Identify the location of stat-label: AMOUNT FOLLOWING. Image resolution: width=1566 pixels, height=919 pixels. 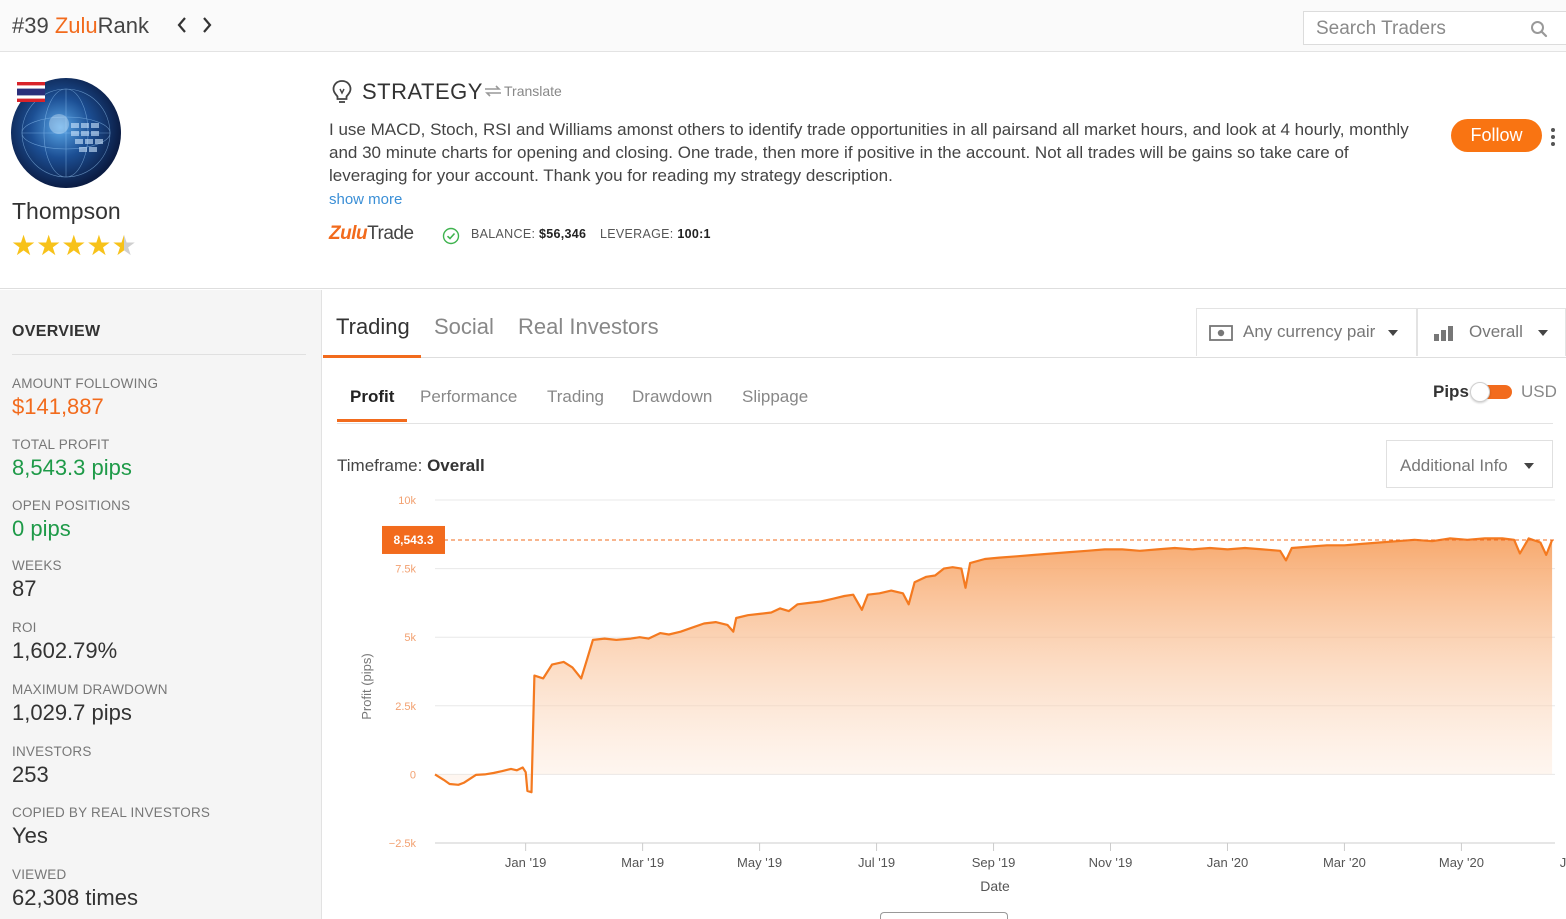
(85, 383).